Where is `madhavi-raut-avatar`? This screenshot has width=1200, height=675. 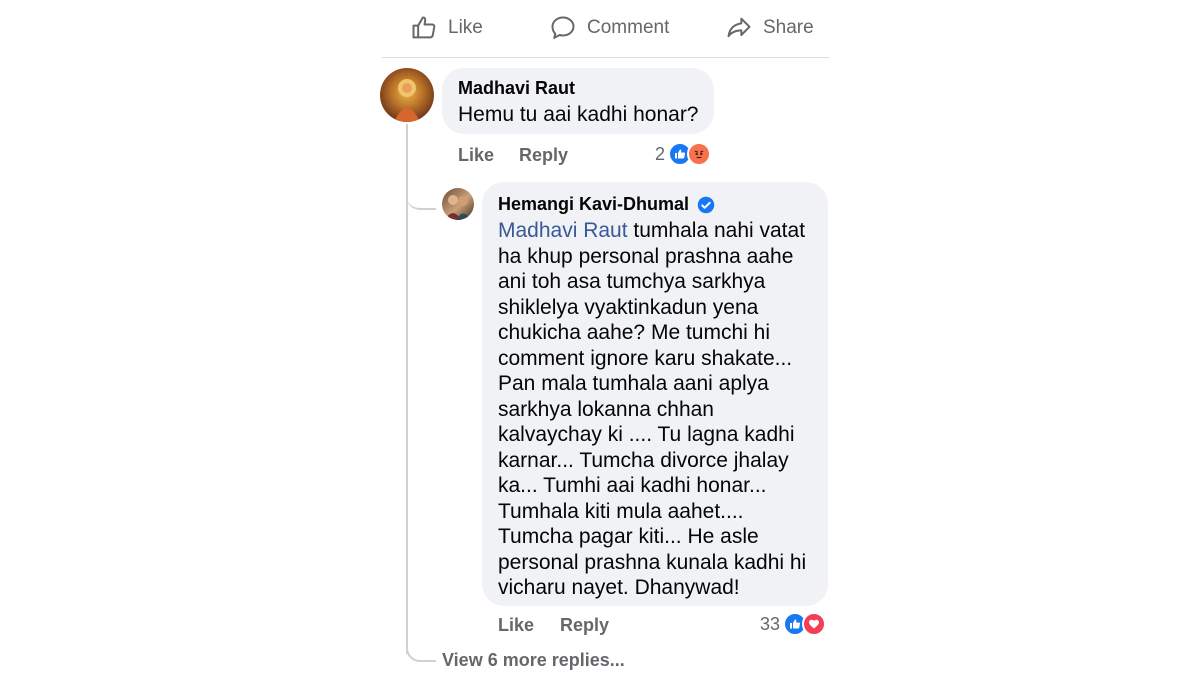 madhavi-raut-avatar is located at coordinates (407, 95).